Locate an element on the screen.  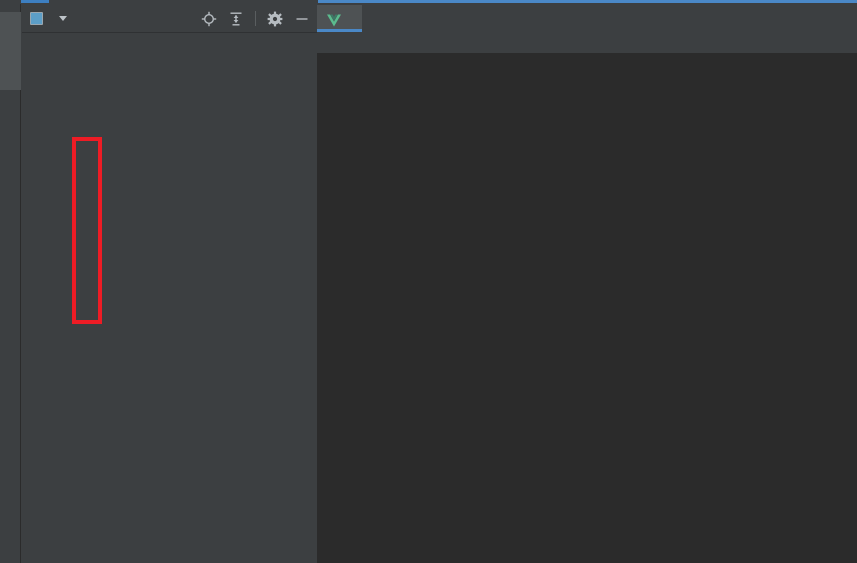
project-panel-toolbar is located at coordinates (255, 18).